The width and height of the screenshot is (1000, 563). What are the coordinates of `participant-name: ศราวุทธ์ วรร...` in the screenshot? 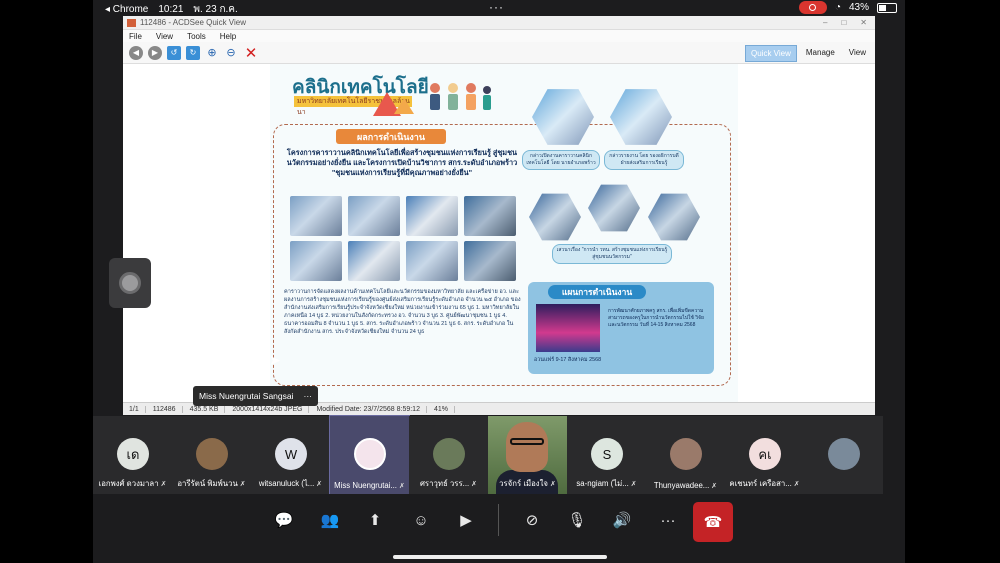 It's located at (444, 483).